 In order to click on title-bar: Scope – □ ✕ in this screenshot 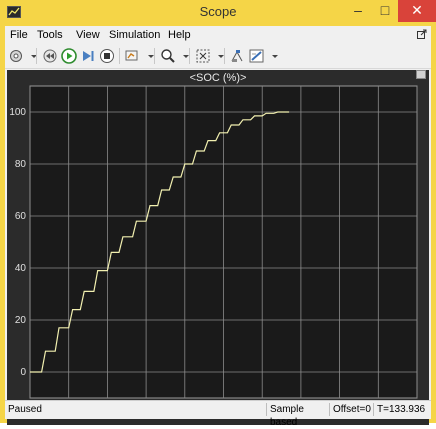, I will do `click(218, 13)`.